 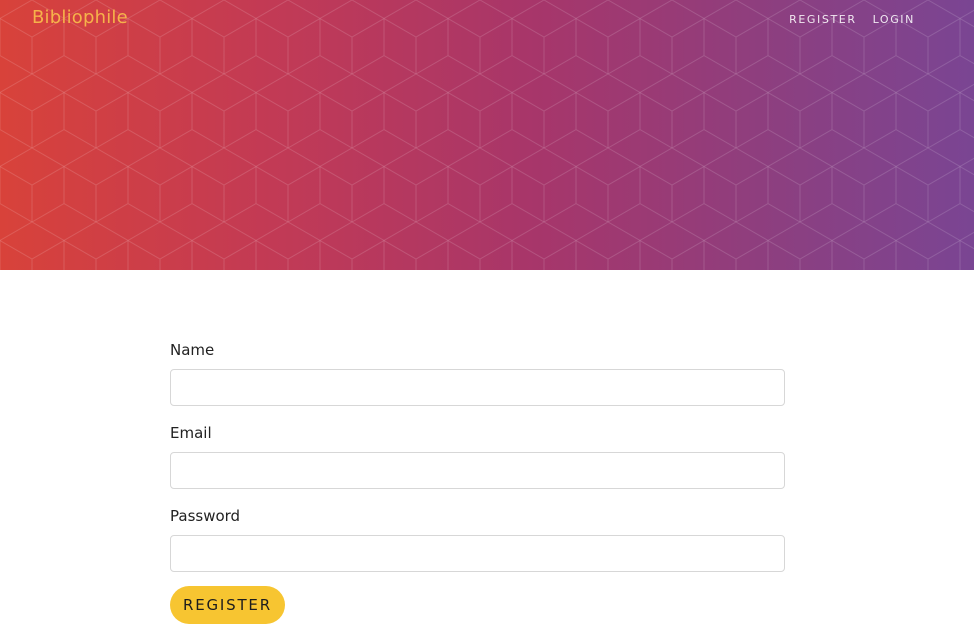 I want to click on password-field-group: Password, so click(x=477, y=539).